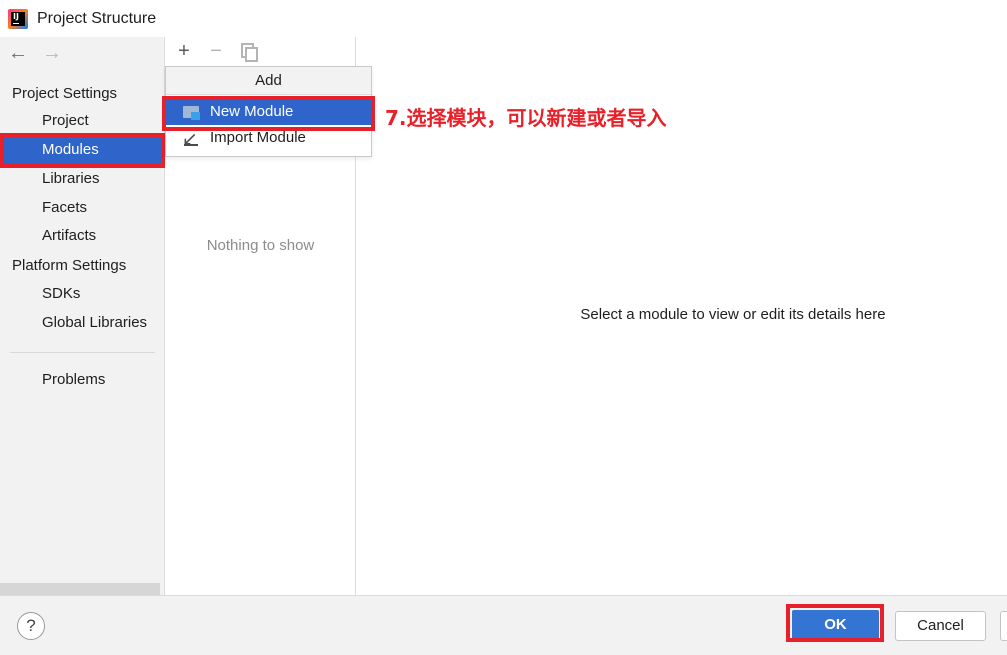  What do you see at coordinates (1003, 626) in the screenshot?
I see `apply-button` at bounding box center [1003, 626].